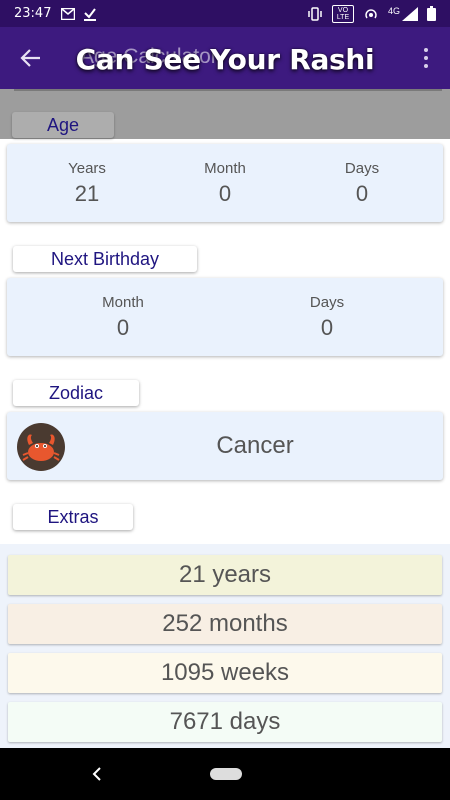 The width and height of the screenshot is (450, 800). I want to click on battery-icon, so click(431, 13).